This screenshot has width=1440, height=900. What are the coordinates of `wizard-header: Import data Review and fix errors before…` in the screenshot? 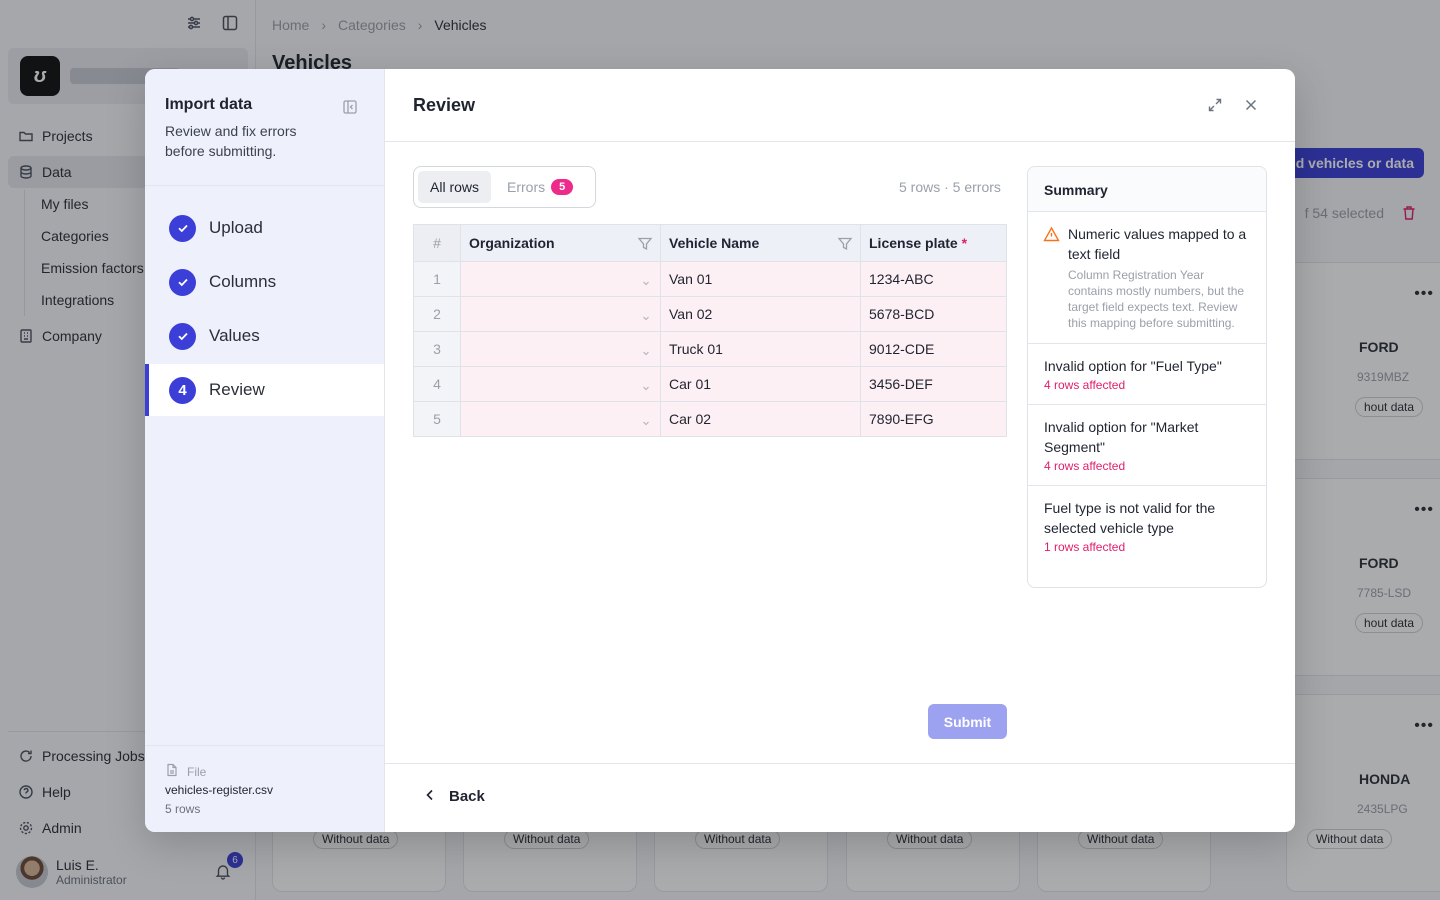 It's located at (265, 127).